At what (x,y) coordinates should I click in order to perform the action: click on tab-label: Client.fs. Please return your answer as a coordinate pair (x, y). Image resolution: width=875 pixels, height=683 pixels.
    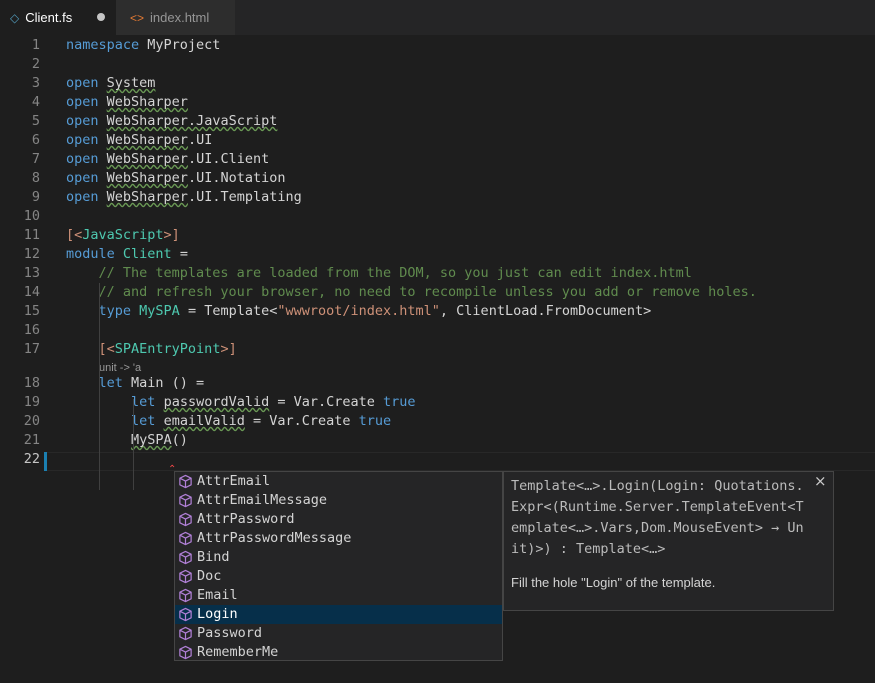
    Looking at the image, I should click on (49, 17).